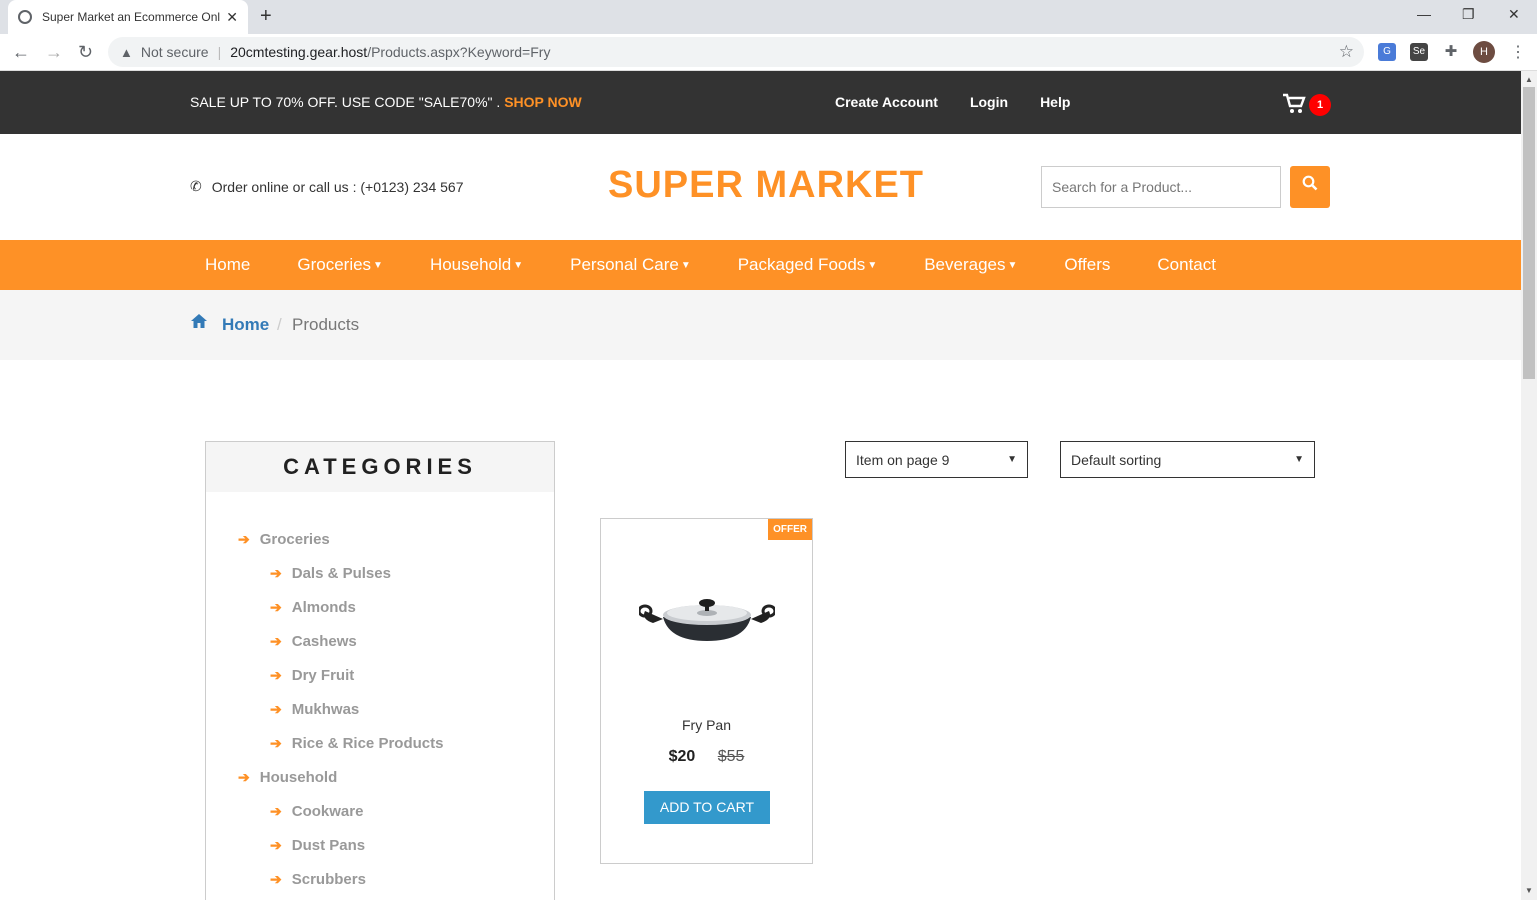  Describe the element at coordinates (1187, 459) in the screenshot. I see `sorting-select: Default sorting ▼` at that location.